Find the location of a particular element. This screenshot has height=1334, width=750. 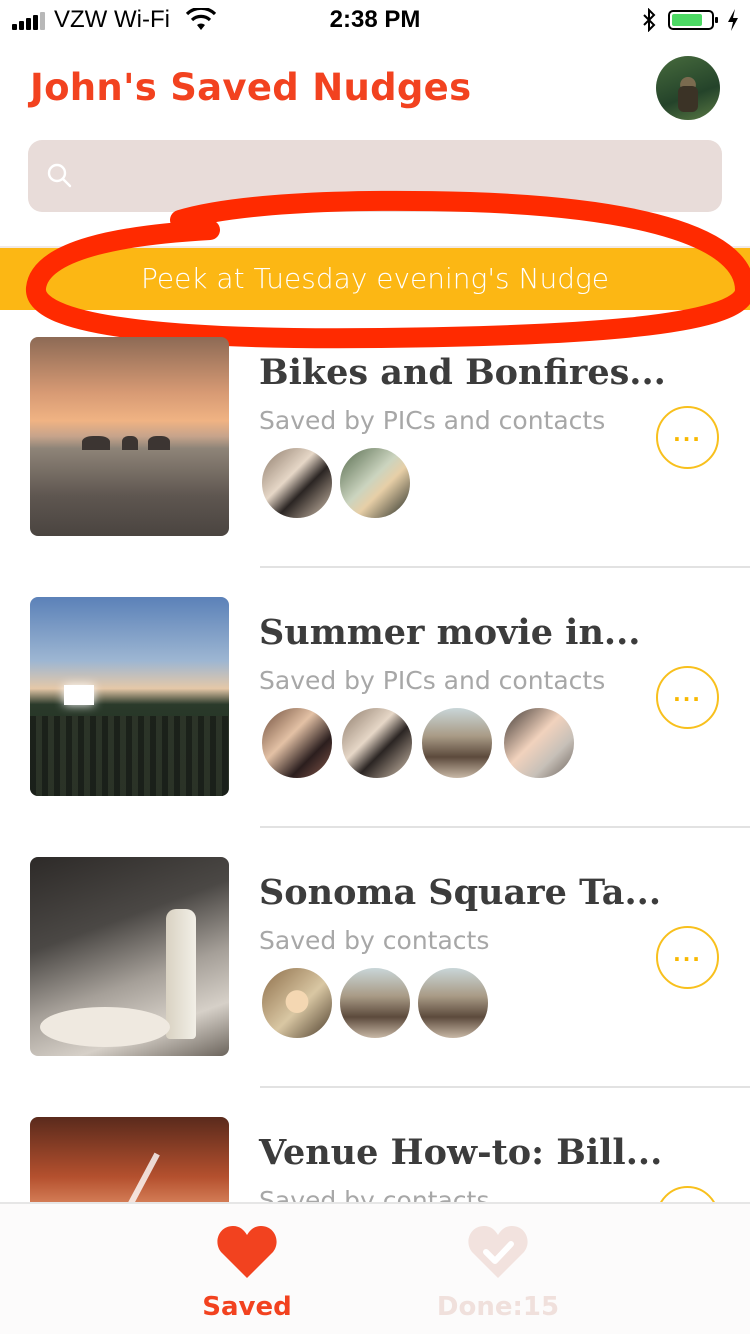

page-title: John's Saved Nudges is located at coordinates (251, 87).